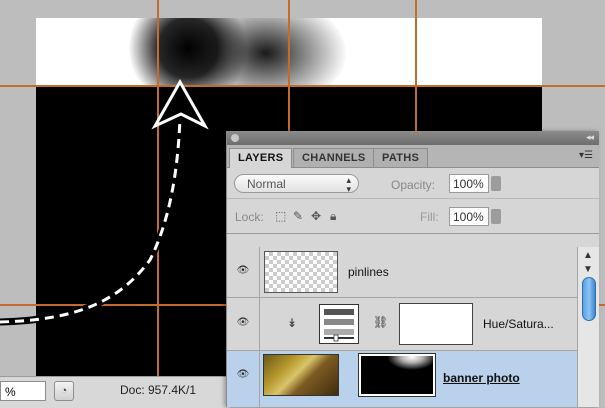  What do you see at coordinates (339, 324) in the screenshot?
I see `hue-saturation-adjustment-icon` at bounding box center [339, 324].